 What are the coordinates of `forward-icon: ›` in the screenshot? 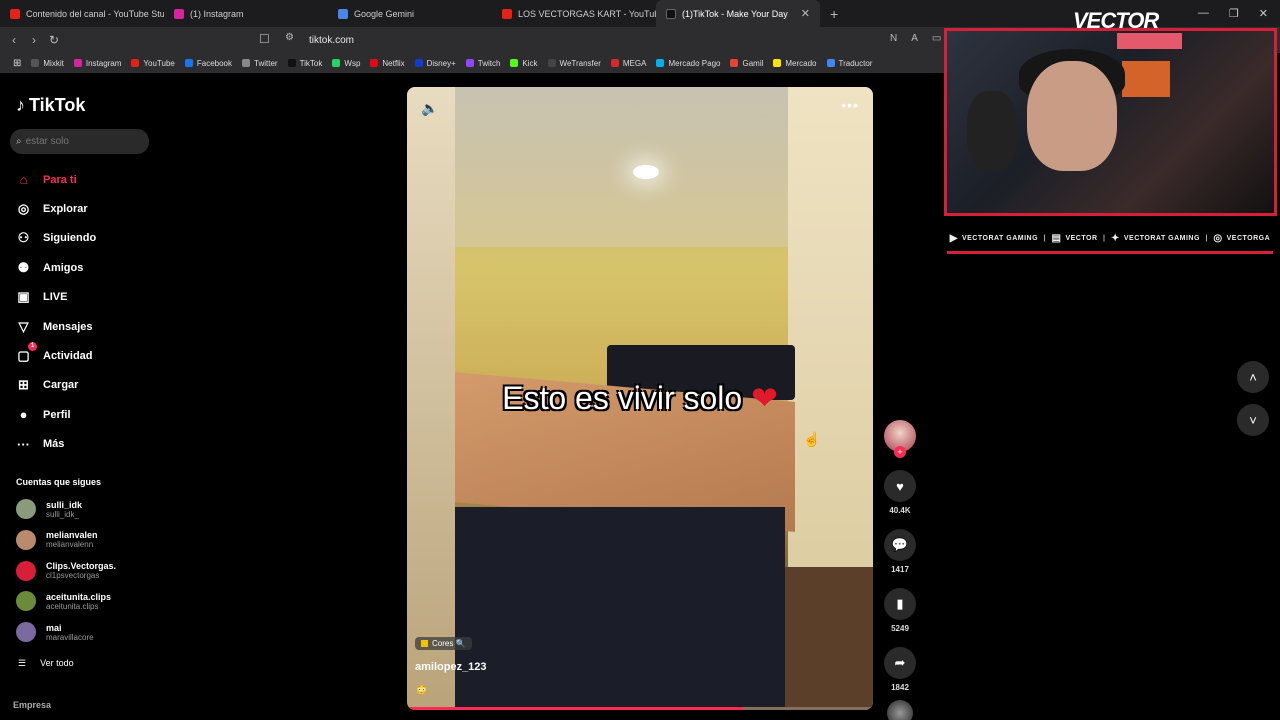 It's located at (34, 40).